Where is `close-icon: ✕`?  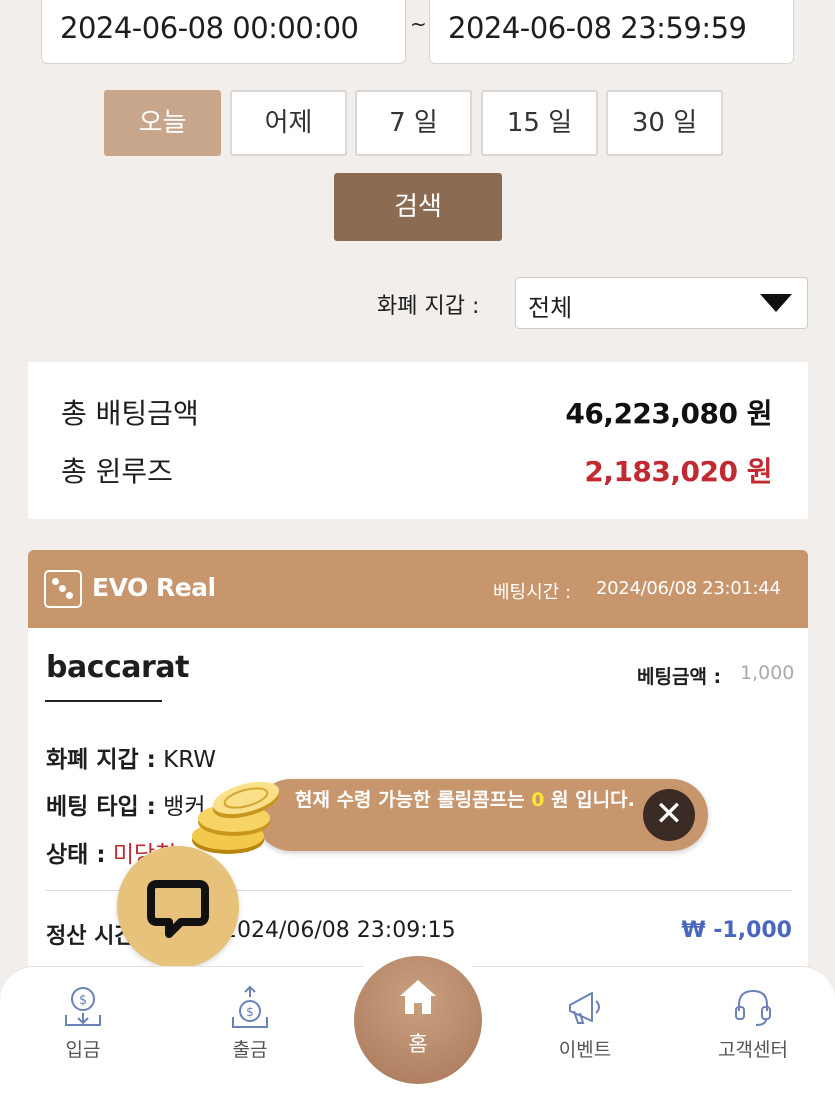 close-icon: ✕ is located at coordinates (669, 815).